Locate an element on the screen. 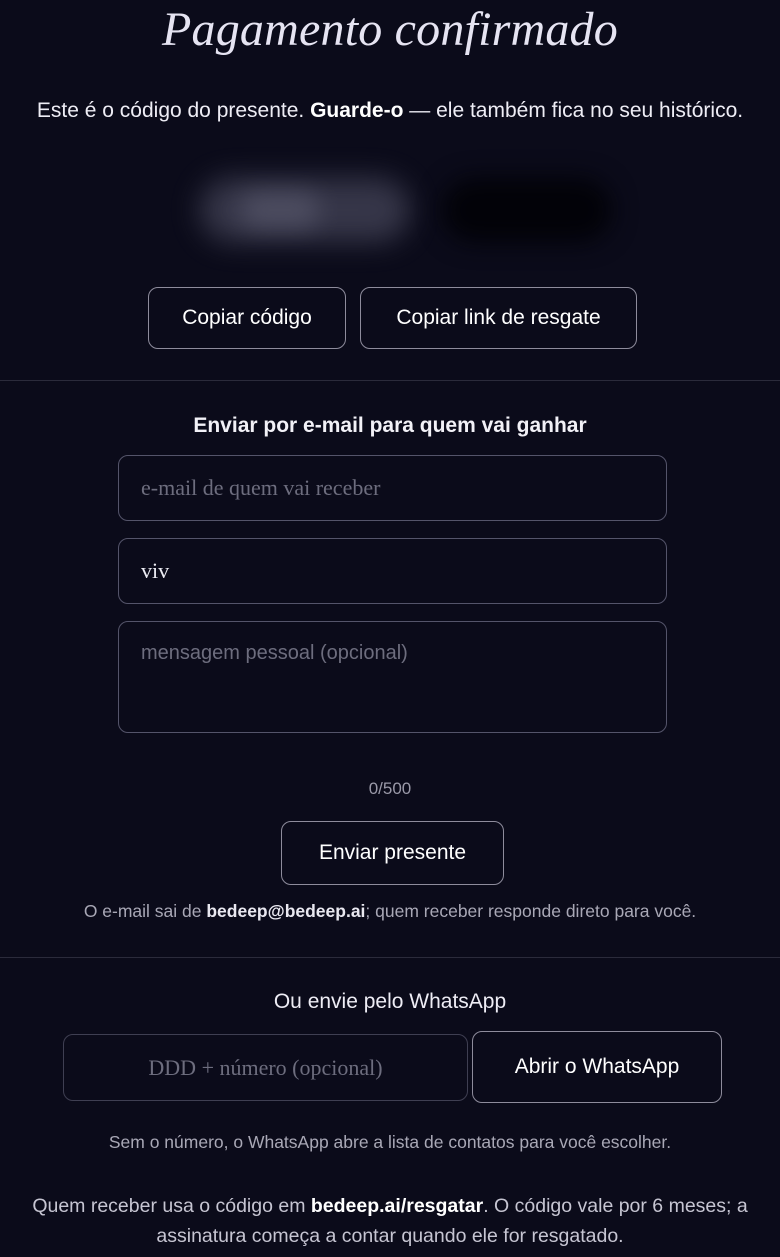  email-section-title: Enviar por e-mail para quem vai ganhar is located at coordinates (390, 425).